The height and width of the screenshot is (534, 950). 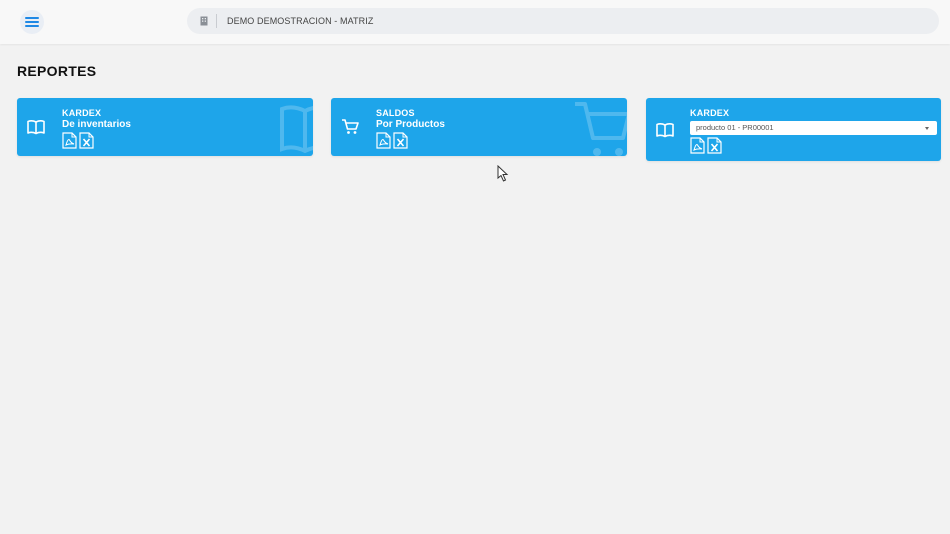 I want to click on mouse-pointer-icon, so click(x=503, y=173).